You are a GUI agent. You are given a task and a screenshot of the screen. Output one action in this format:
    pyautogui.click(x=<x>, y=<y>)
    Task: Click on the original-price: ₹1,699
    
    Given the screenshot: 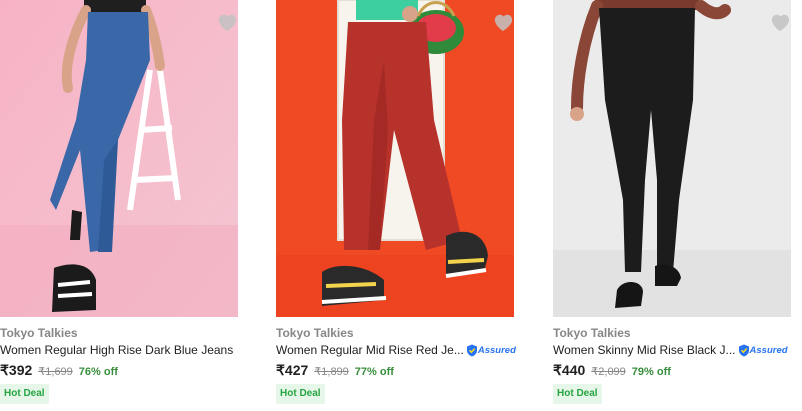 What is the action you would take?
    pyautogui.click(x=55, y=372)
    